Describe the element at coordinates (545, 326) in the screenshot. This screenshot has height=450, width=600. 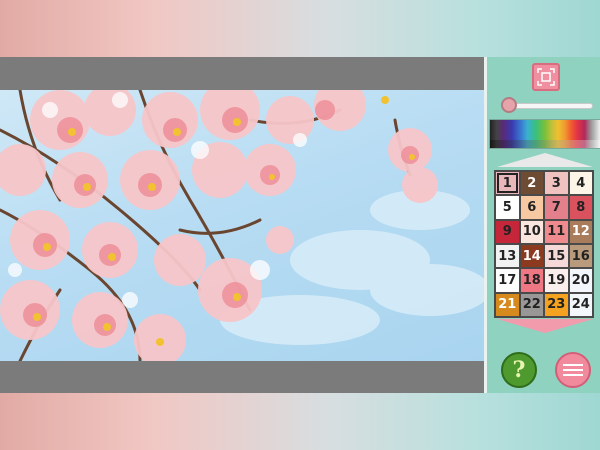
I see `palette-scroll-down-arrow` at that location.